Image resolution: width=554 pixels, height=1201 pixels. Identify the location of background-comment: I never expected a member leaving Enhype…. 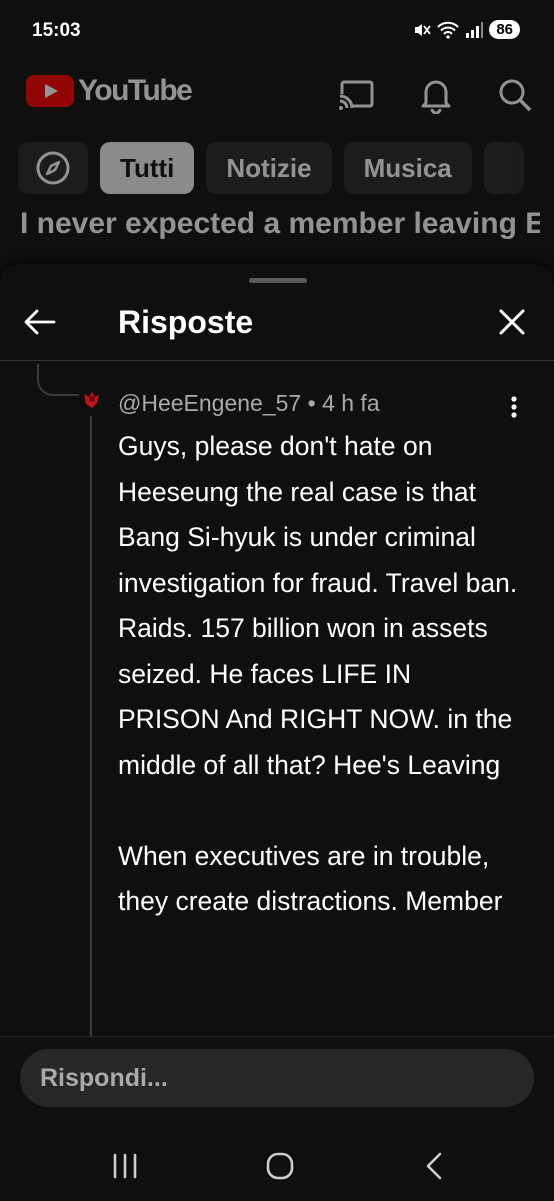
(280, 223).